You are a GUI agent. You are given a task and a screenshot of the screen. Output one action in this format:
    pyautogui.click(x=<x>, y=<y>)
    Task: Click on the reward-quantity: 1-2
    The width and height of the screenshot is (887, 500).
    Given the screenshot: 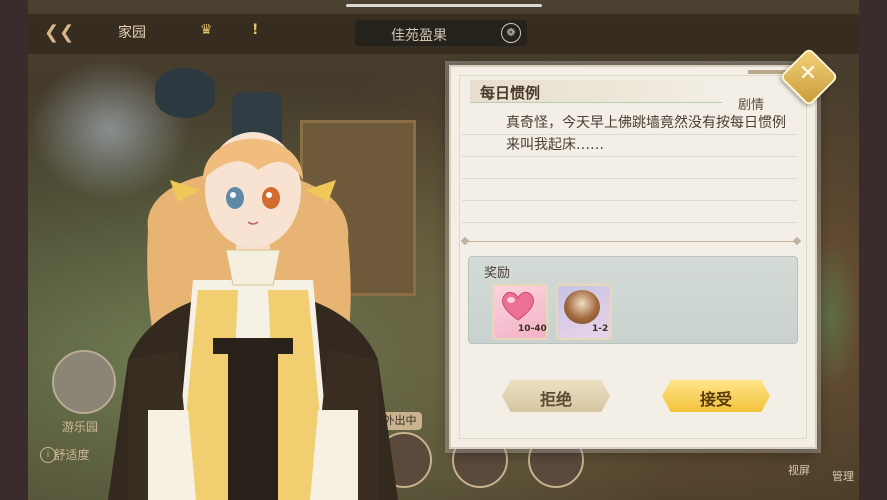 What is the action you would take?
    pyautogui.click(x=600, y=329)
    